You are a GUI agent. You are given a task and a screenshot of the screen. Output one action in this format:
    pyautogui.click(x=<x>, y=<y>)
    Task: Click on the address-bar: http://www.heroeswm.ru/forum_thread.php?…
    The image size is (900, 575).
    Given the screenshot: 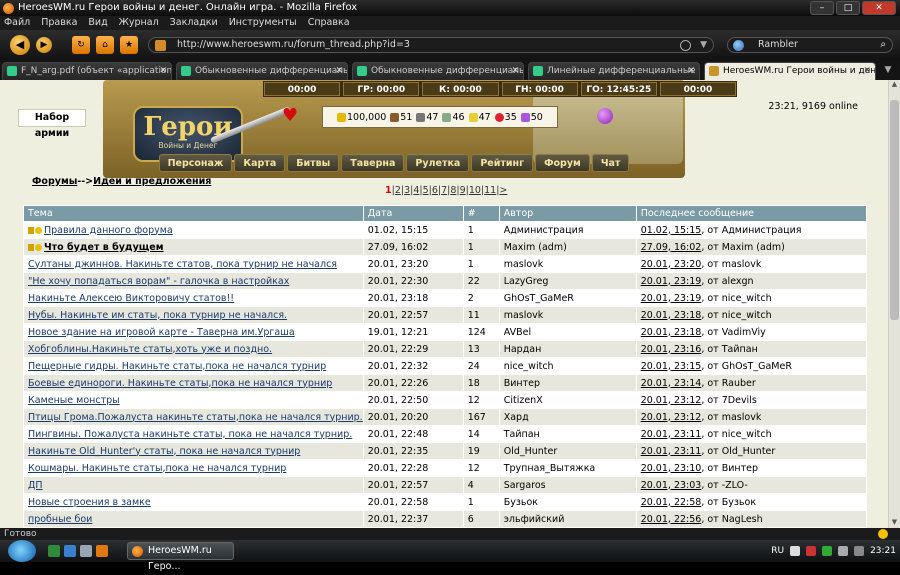 What is the action you would take?
    pyautogui.click(x=431, y=45)
    